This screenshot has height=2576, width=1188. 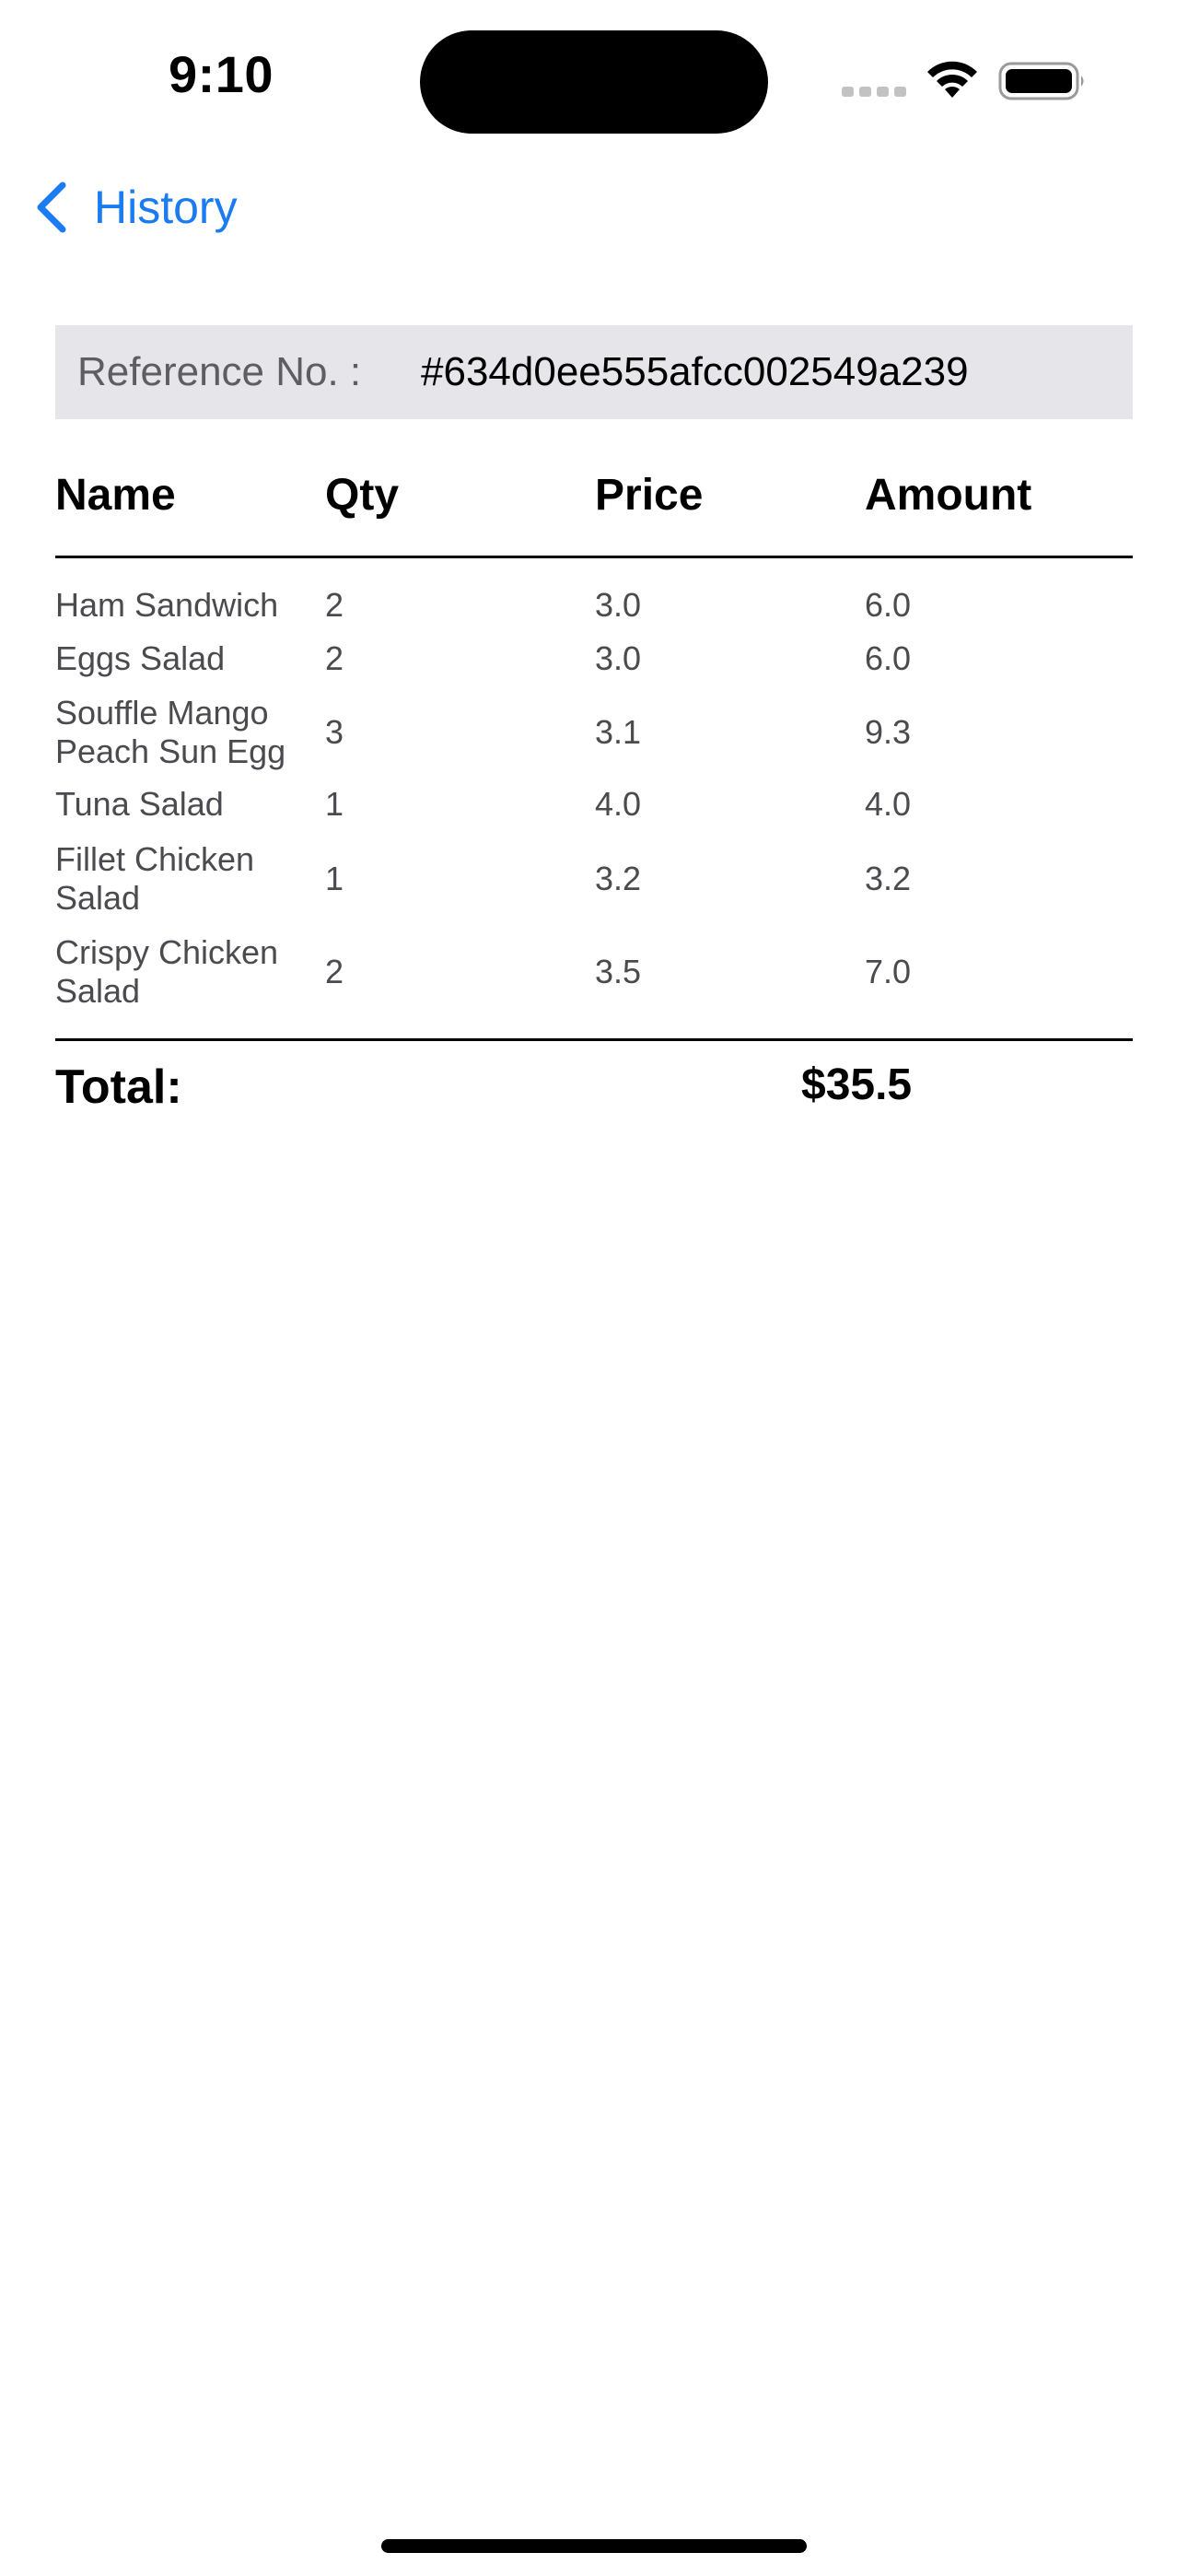 What do you see at coordinates (874, 93) in the screenshot?
I see `cellular-signal-icon` at bounding box center [874, 93].